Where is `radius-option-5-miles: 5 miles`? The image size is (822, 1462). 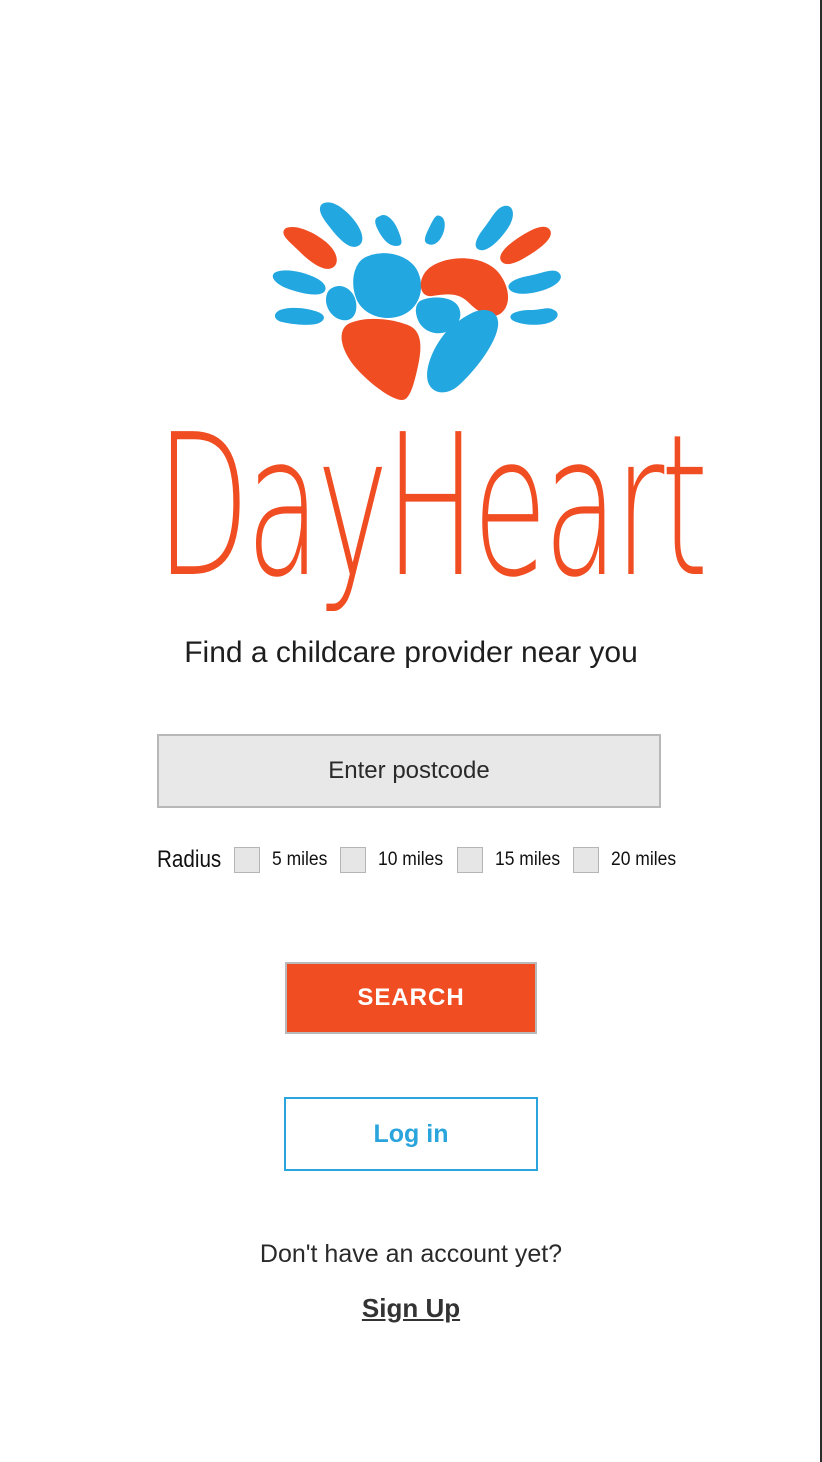 radius-option-5-miles: 5 miles is located at coordinates (286, 860).